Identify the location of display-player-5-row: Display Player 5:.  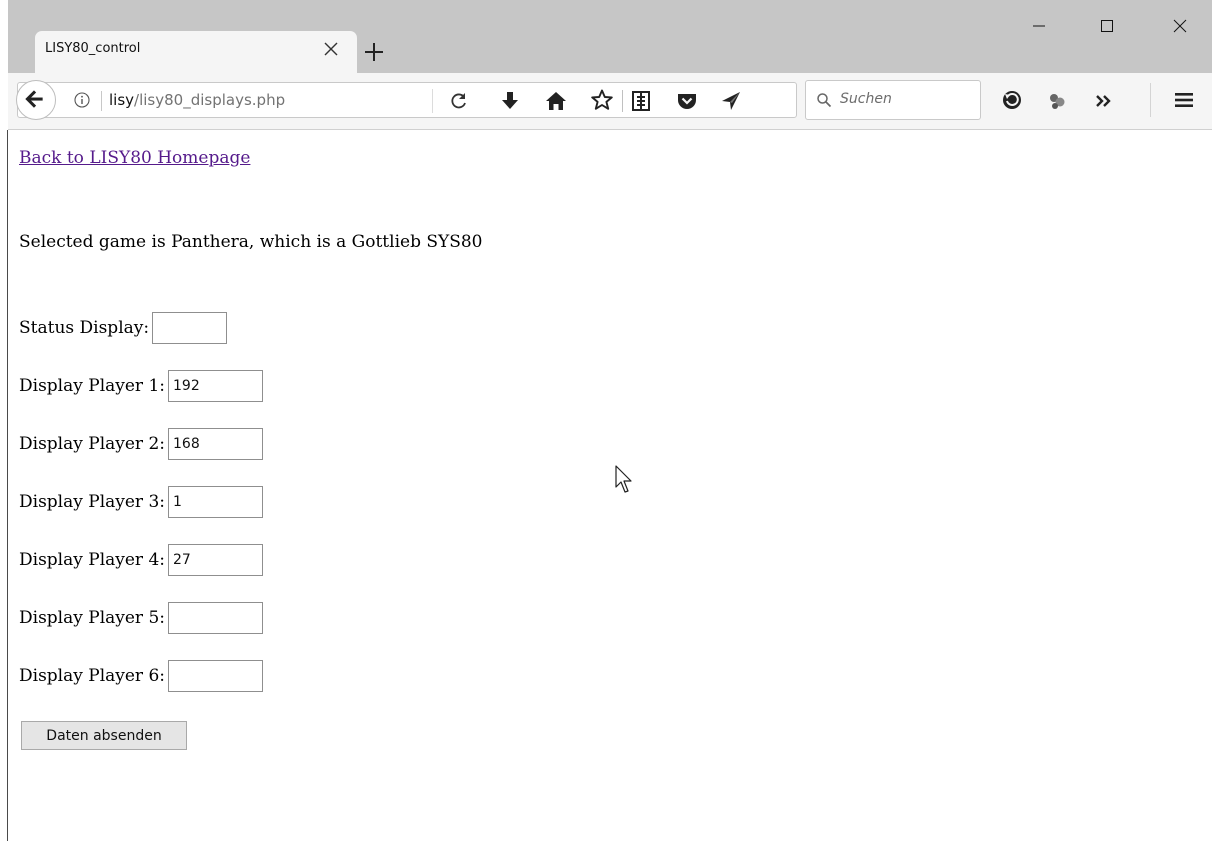
(141, 618).